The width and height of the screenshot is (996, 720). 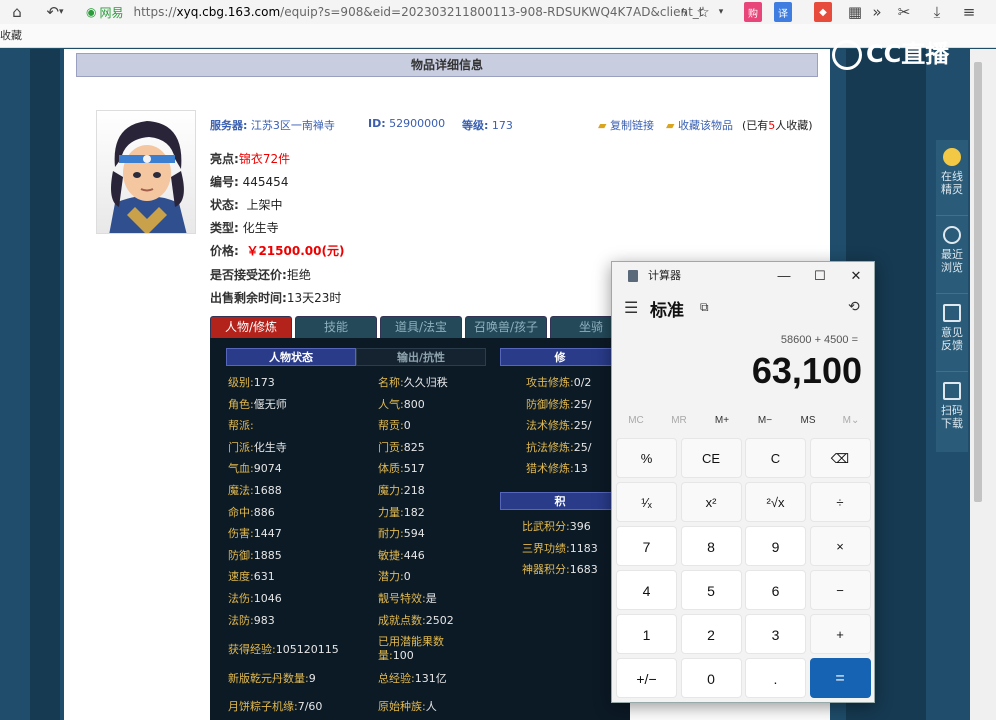 What do you see at coordinates (401, 404) in the screenshot?
I see `stat-row: 人气:800` at bounding box center [401, 404].